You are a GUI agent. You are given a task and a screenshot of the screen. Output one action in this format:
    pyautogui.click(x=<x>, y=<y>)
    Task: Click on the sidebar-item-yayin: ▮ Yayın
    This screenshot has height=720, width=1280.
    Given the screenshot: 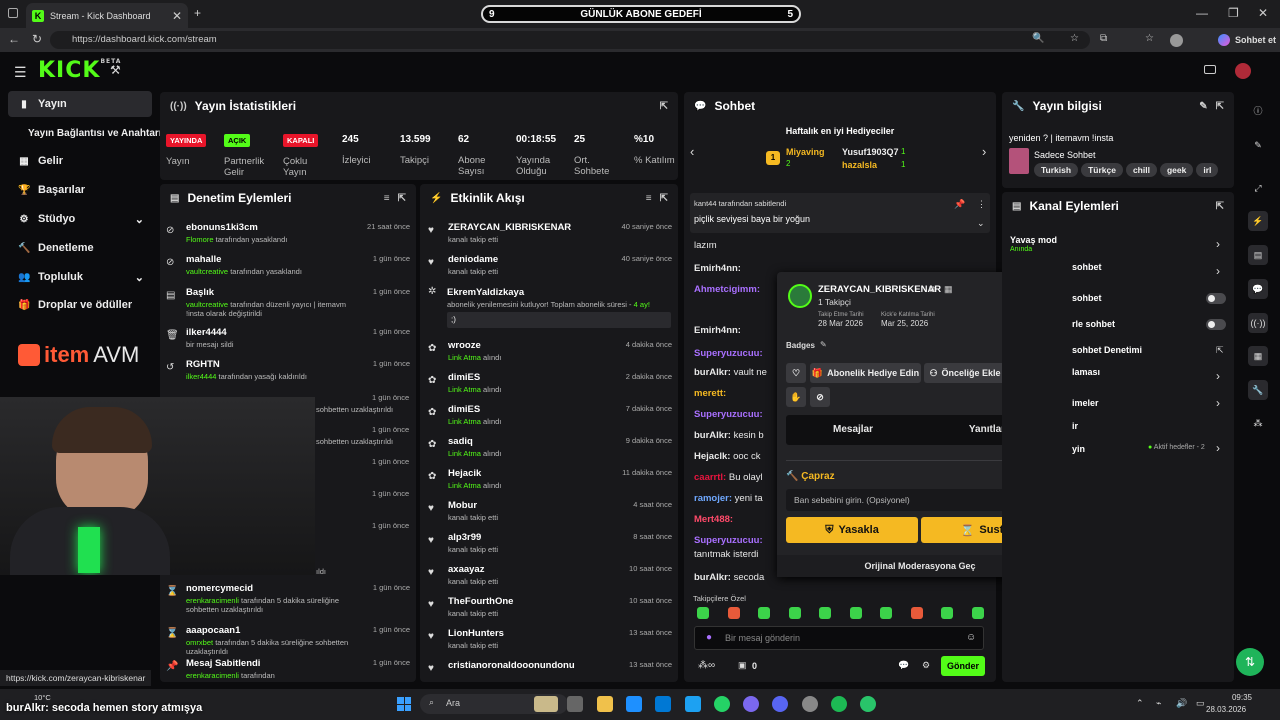 What is the action you would take?
    pyautogui.click(x=80, y=104)
    